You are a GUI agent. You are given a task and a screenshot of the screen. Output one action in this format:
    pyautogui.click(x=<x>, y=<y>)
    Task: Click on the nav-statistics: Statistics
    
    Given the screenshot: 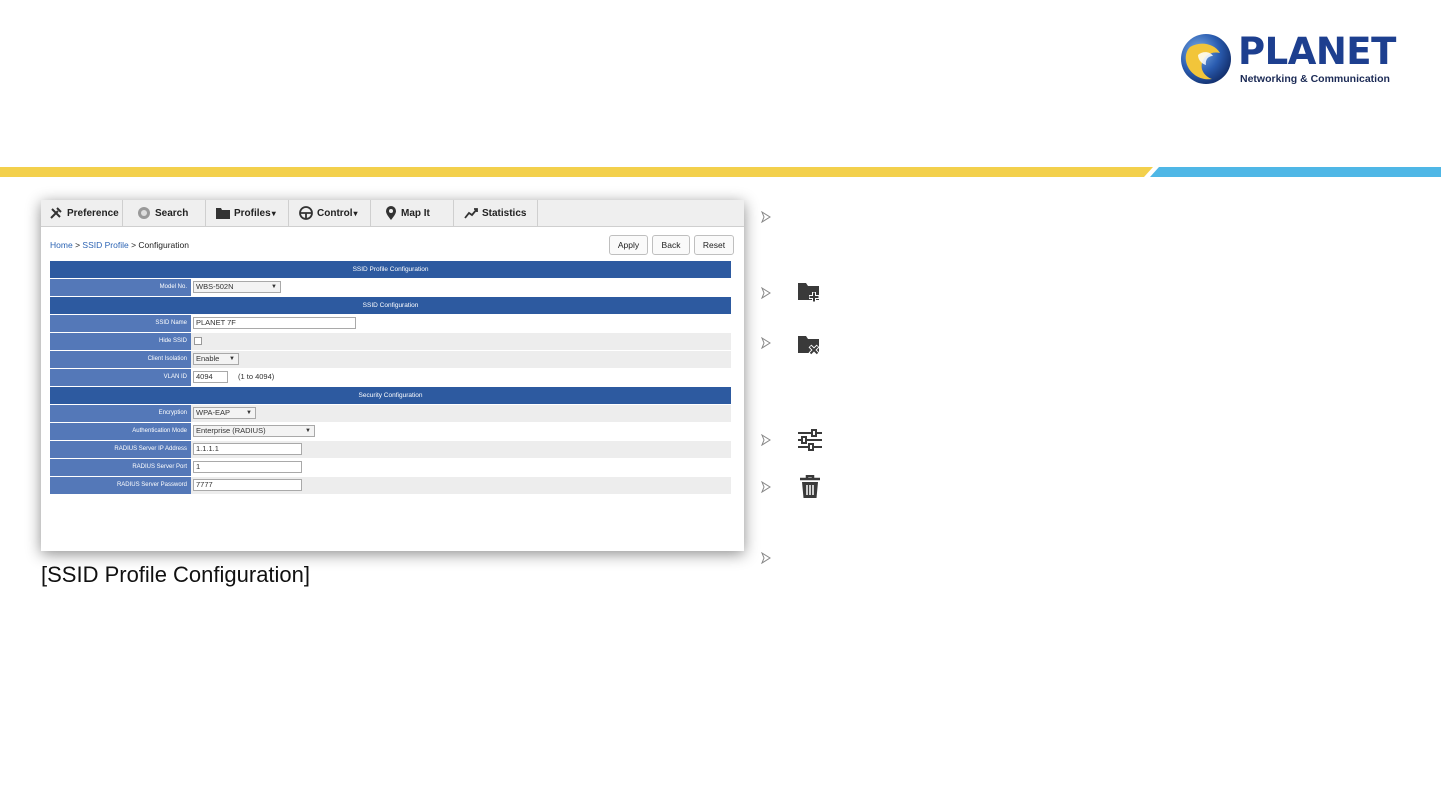 What is the action you would take?
    pyautogui.click(x=496, y=213)
    